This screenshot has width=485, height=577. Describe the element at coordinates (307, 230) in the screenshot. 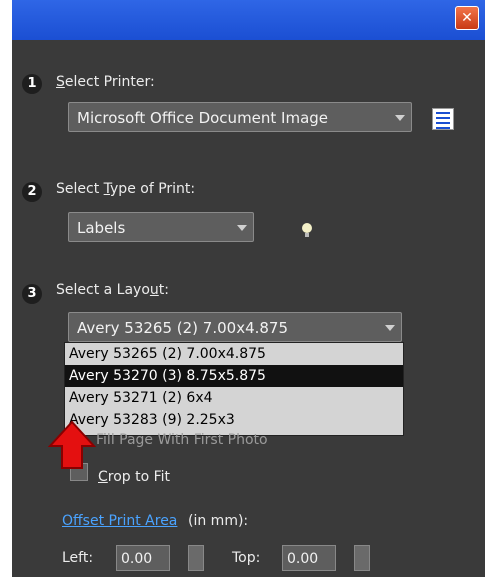

I see `lightbulb-icon` at that location.